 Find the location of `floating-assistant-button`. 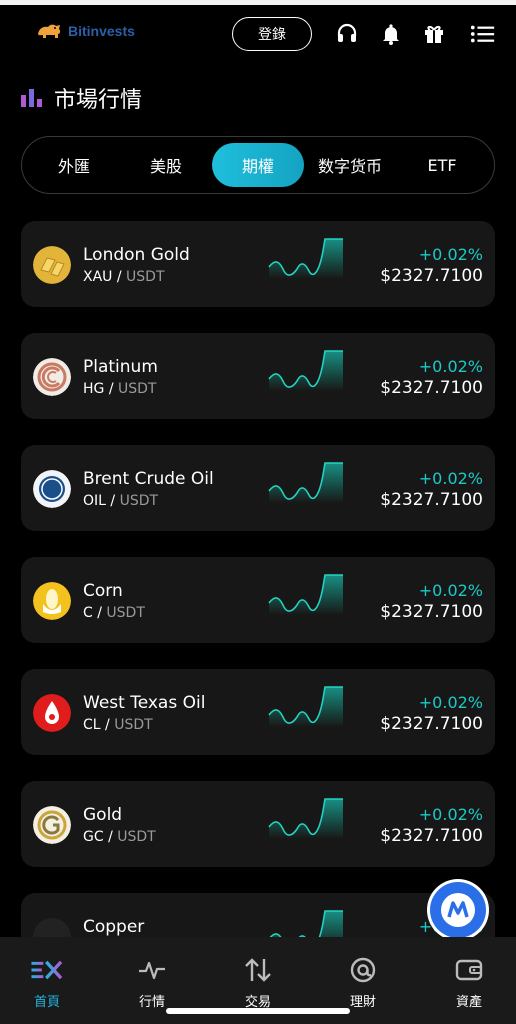

floating-assistant-button is located at coordinates (458, 910).